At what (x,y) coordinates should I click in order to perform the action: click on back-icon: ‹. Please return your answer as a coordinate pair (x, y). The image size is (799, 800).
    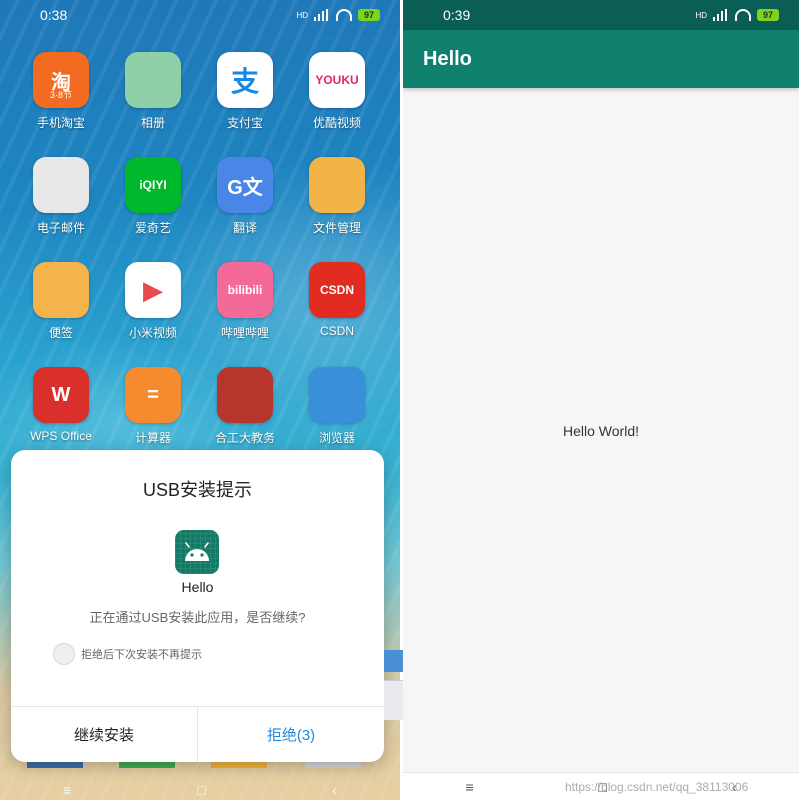
    Looking at the image, I should click on (334, 790).